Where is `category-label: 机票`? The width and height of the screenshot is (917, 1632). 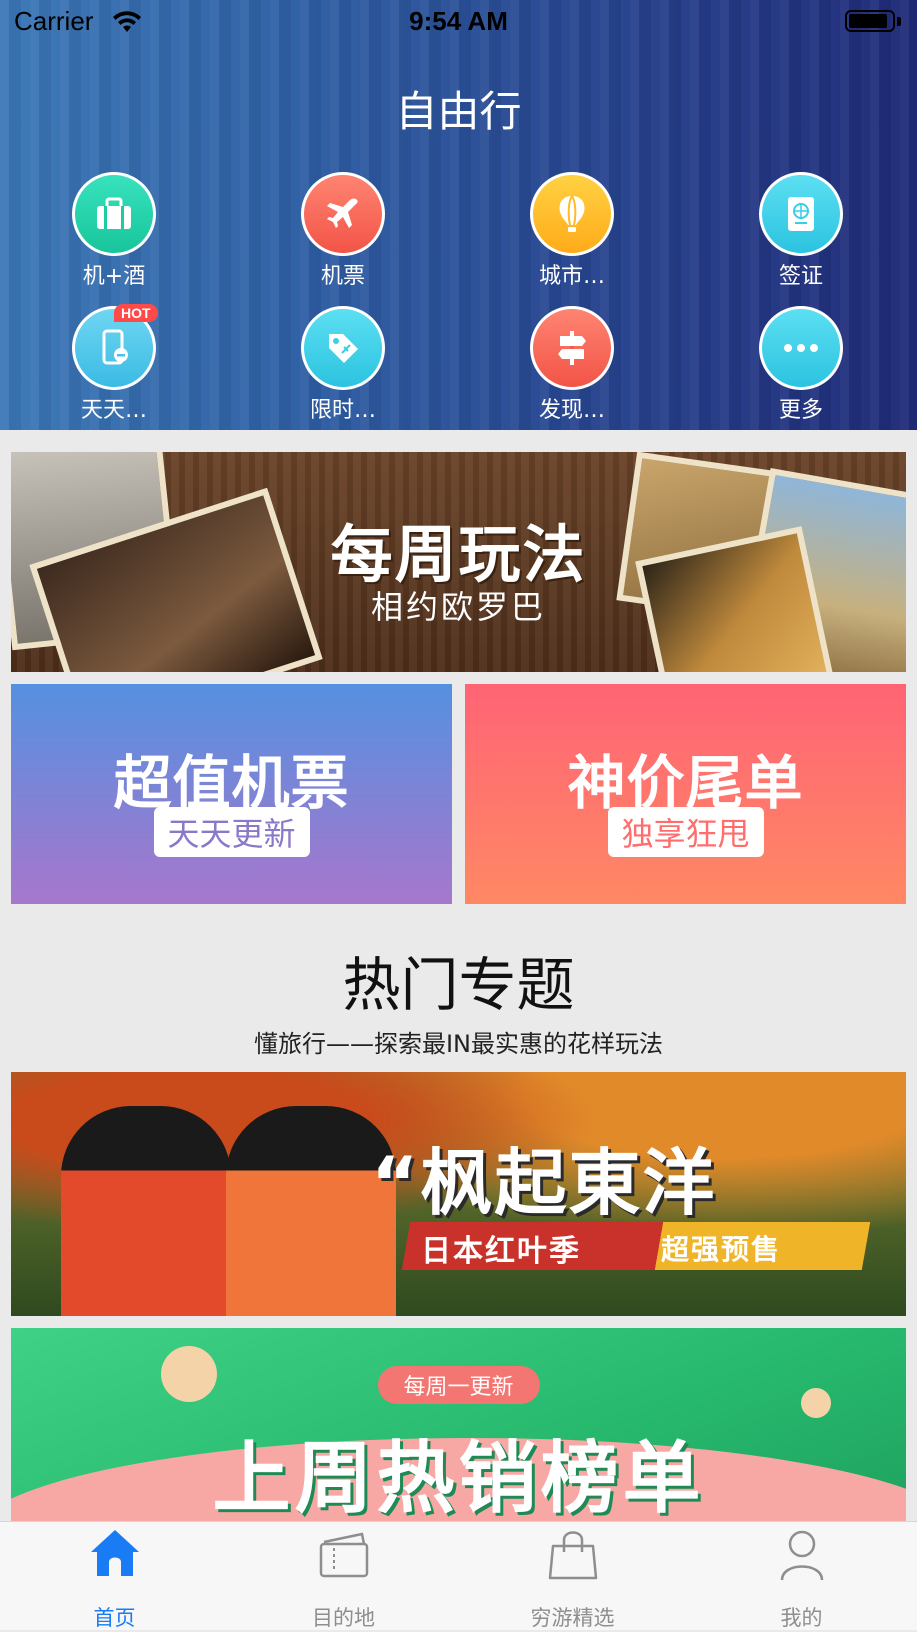 category-label: 机票 is located at coordinates (342, 276).